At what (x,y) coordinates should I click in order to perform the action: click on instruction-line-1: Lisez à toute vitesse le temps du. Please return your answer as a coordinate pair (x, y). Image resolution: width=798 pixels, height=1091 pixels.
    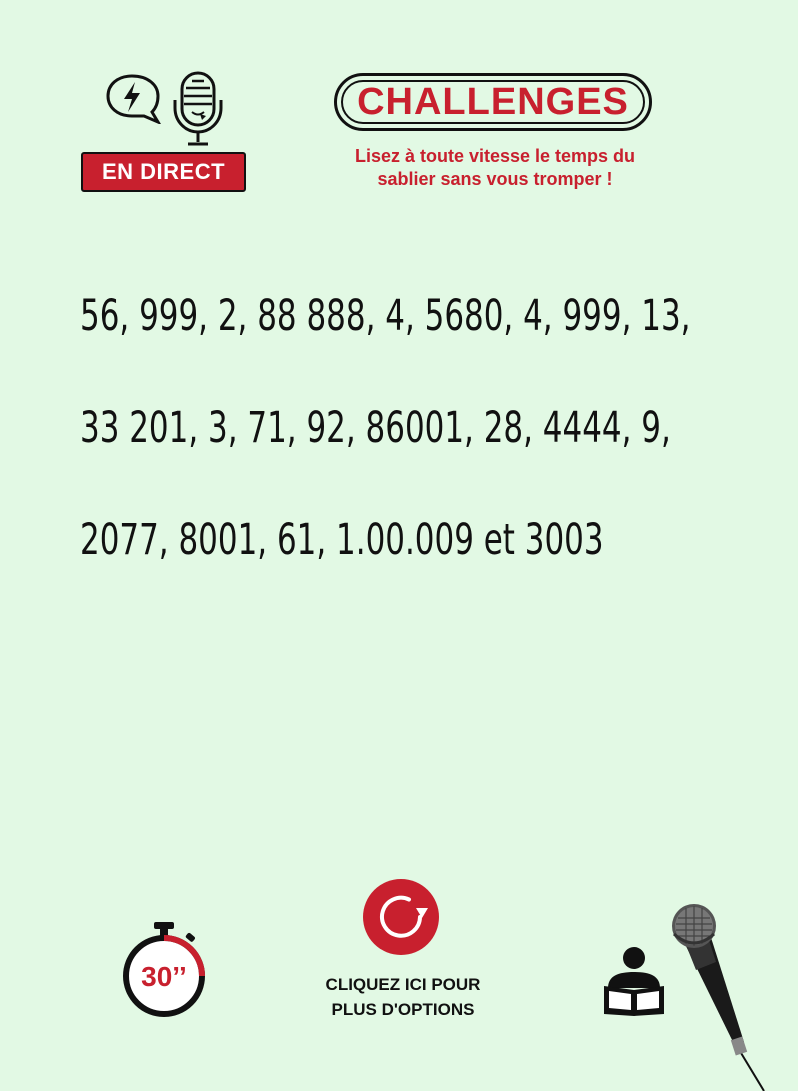
    Looking at the image, I should click on (495, 156).